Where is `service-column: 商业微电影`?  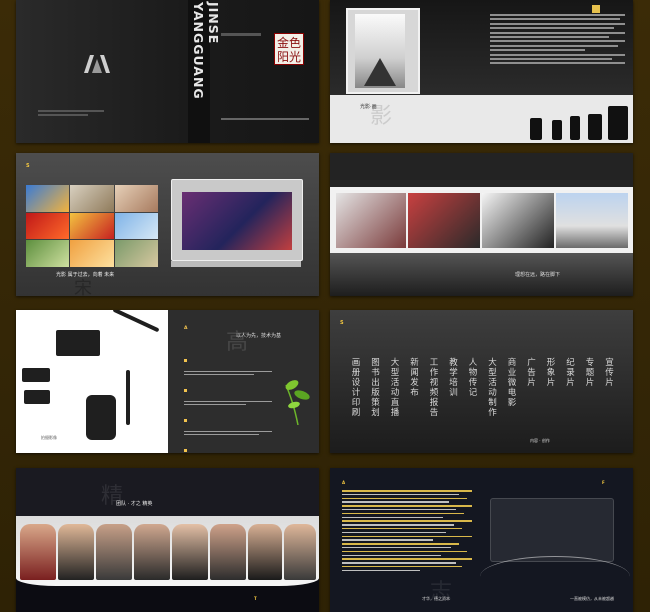 service-column: 商业微电影 is located at coordinates (512, 383).